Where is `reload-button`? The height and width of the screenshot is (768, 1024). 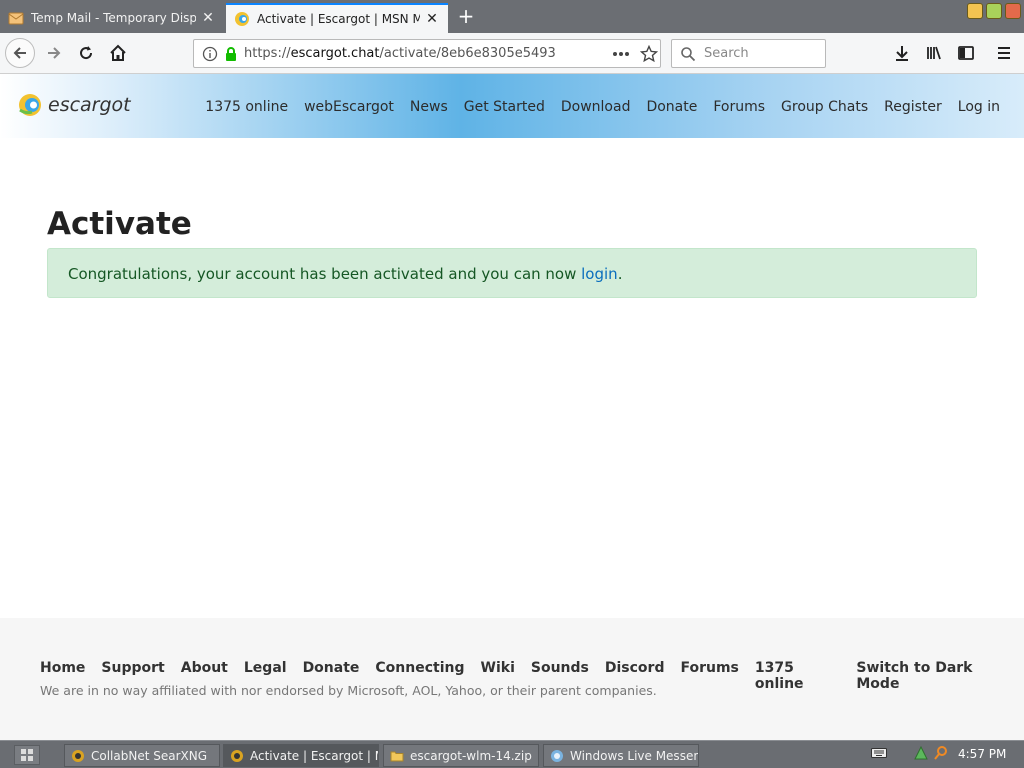 reload-button is located at coordinates (86, 53).